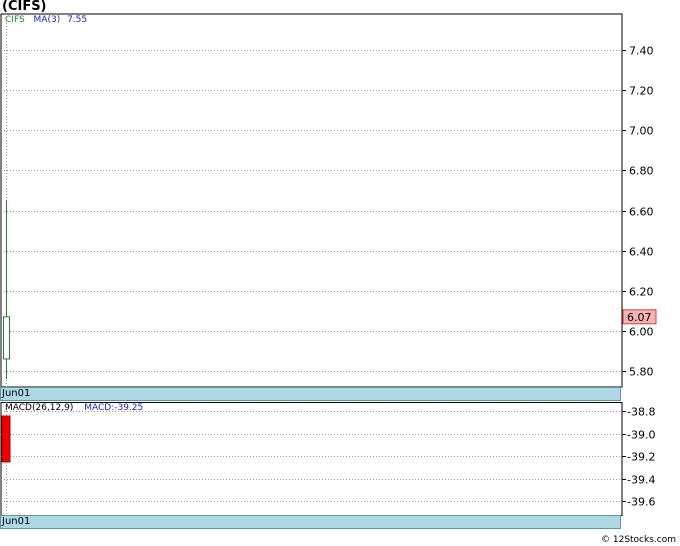 This screenshot has width=680, height=546. I want to click on legend-ma: MA(3), so click(47, 20).